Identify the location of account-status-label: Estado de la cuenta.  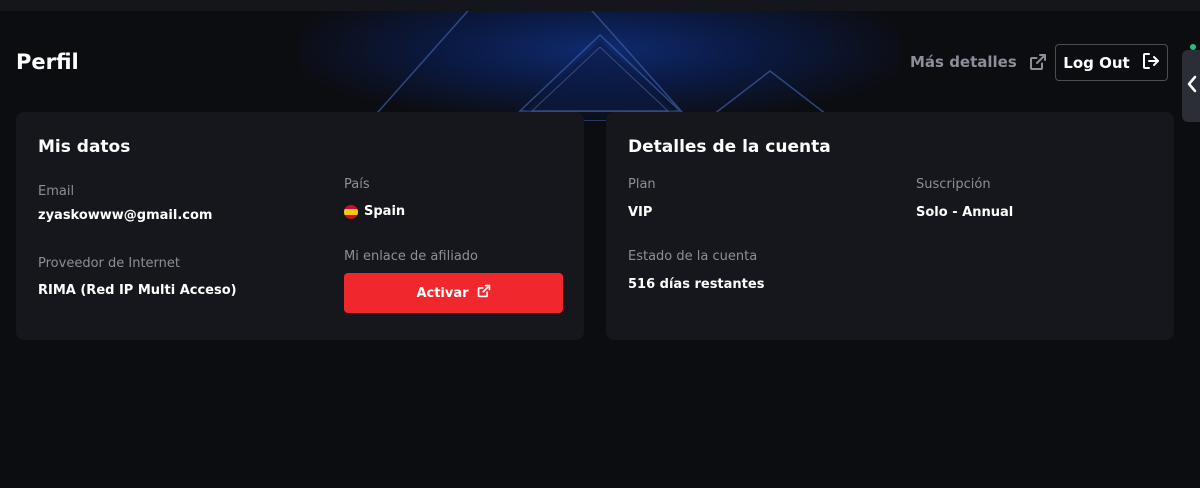
(693, 256).